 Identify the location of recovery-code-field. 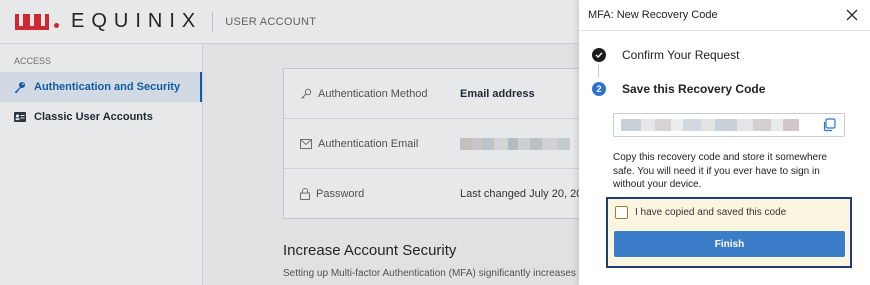
(729, 125).